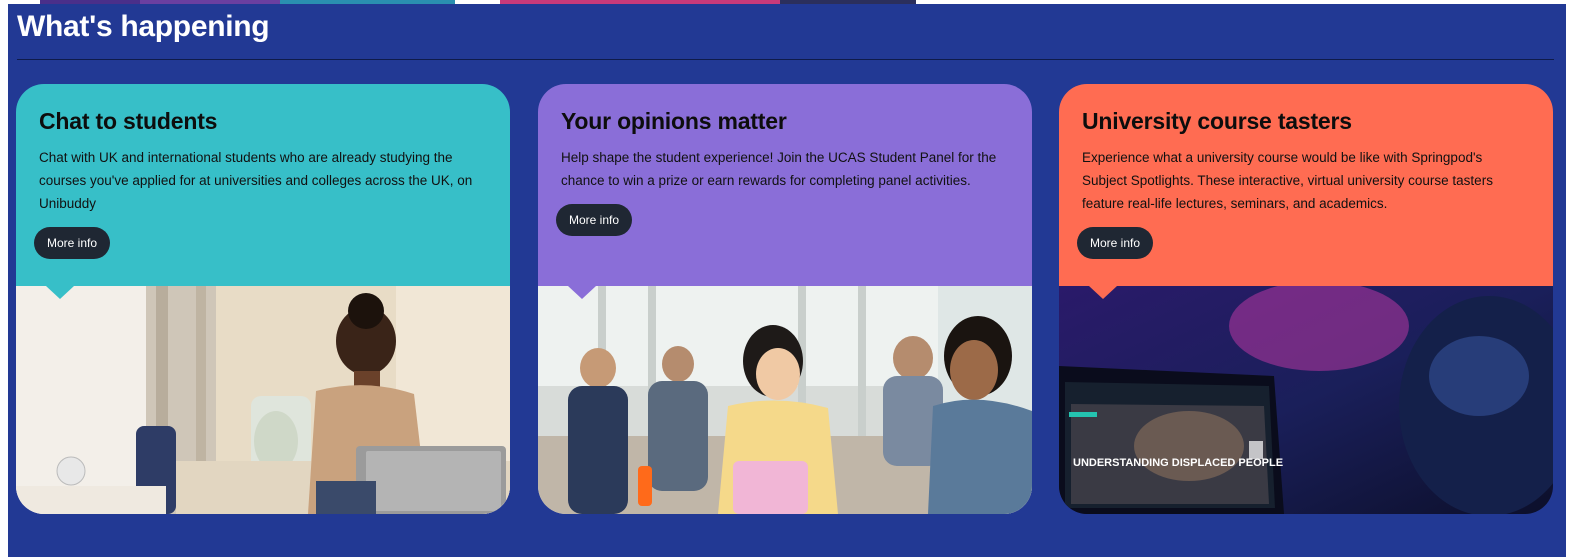  Describe the element at coordinates (674, 121) in the screenshot. I see `card-title: Your opinions matter` at that location.